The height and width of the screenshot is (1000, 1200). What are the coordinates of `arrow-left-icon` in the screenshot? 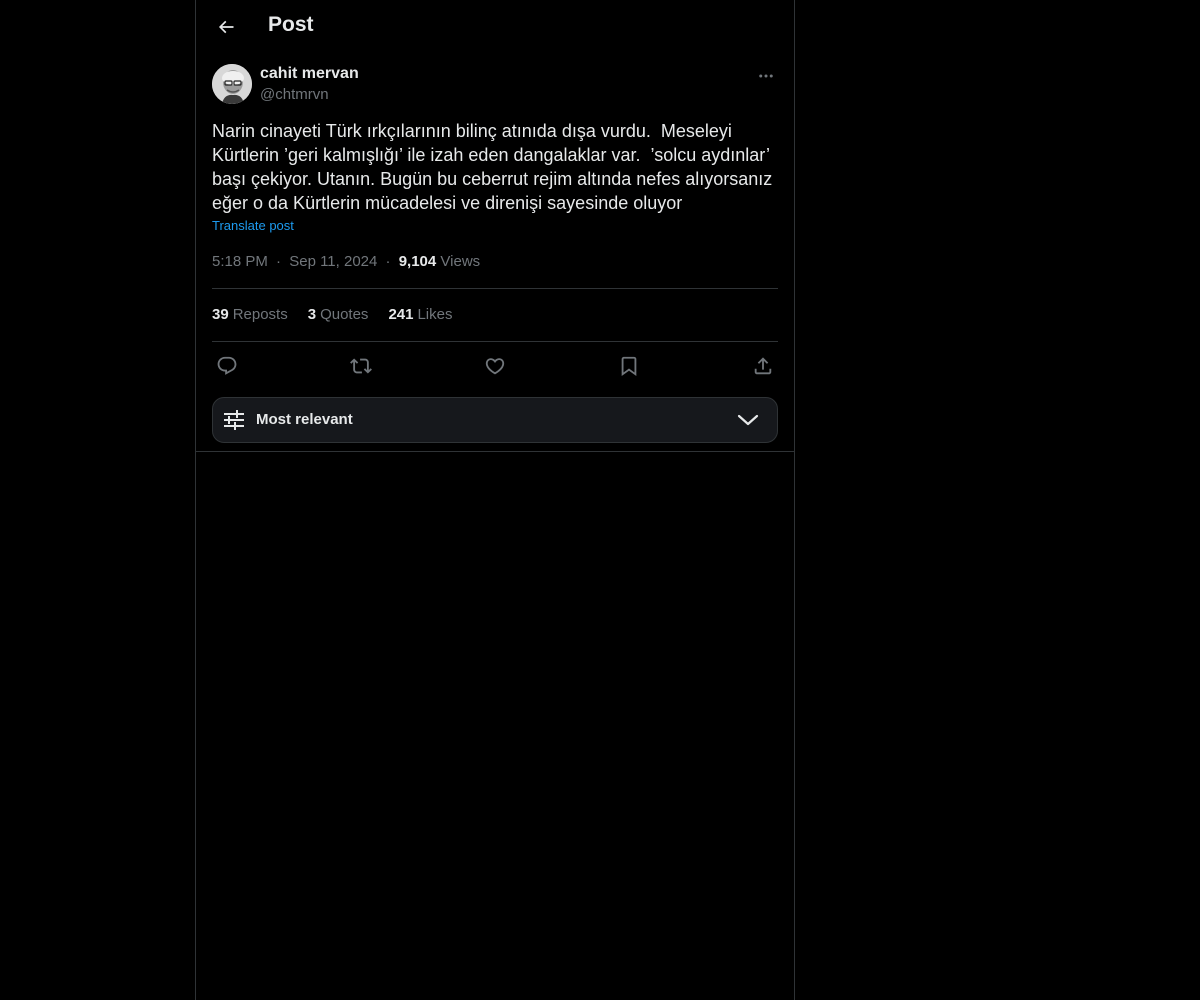 It's located at (226, 27).